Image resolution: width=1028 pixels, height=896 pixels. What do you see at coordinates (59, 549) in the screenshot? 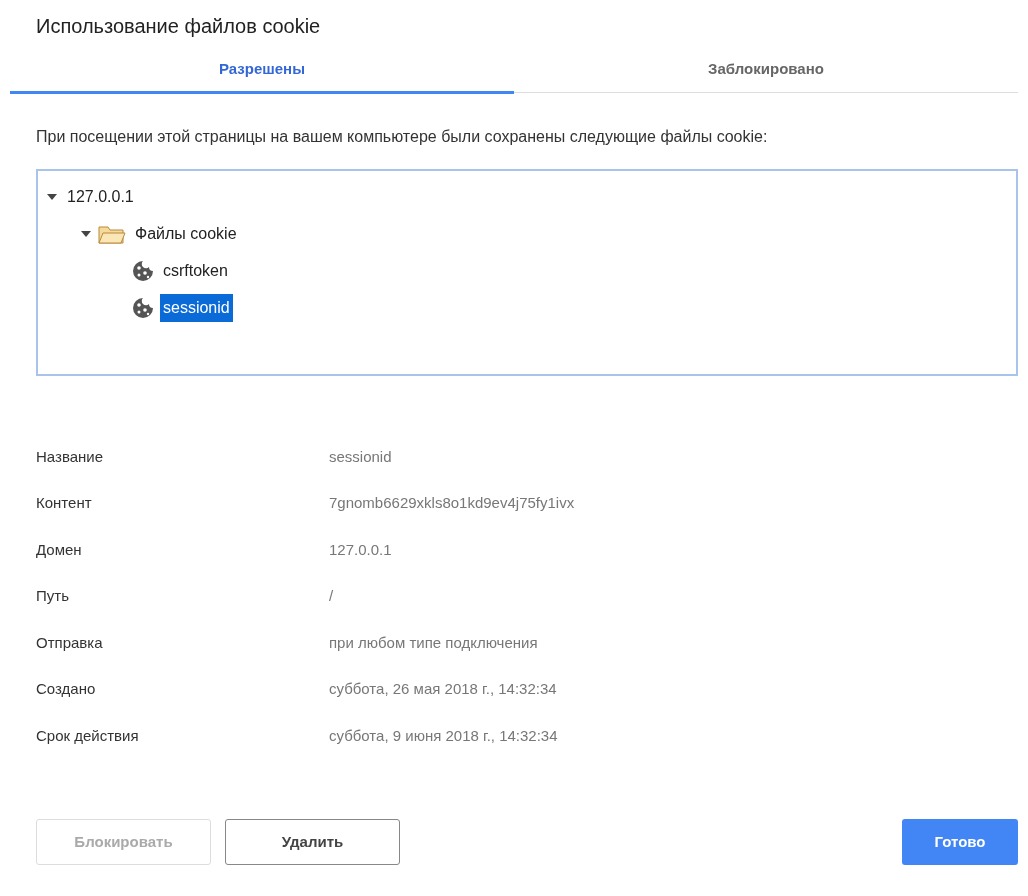
I see `field-label: Домен` at bounding box center [59, 549].